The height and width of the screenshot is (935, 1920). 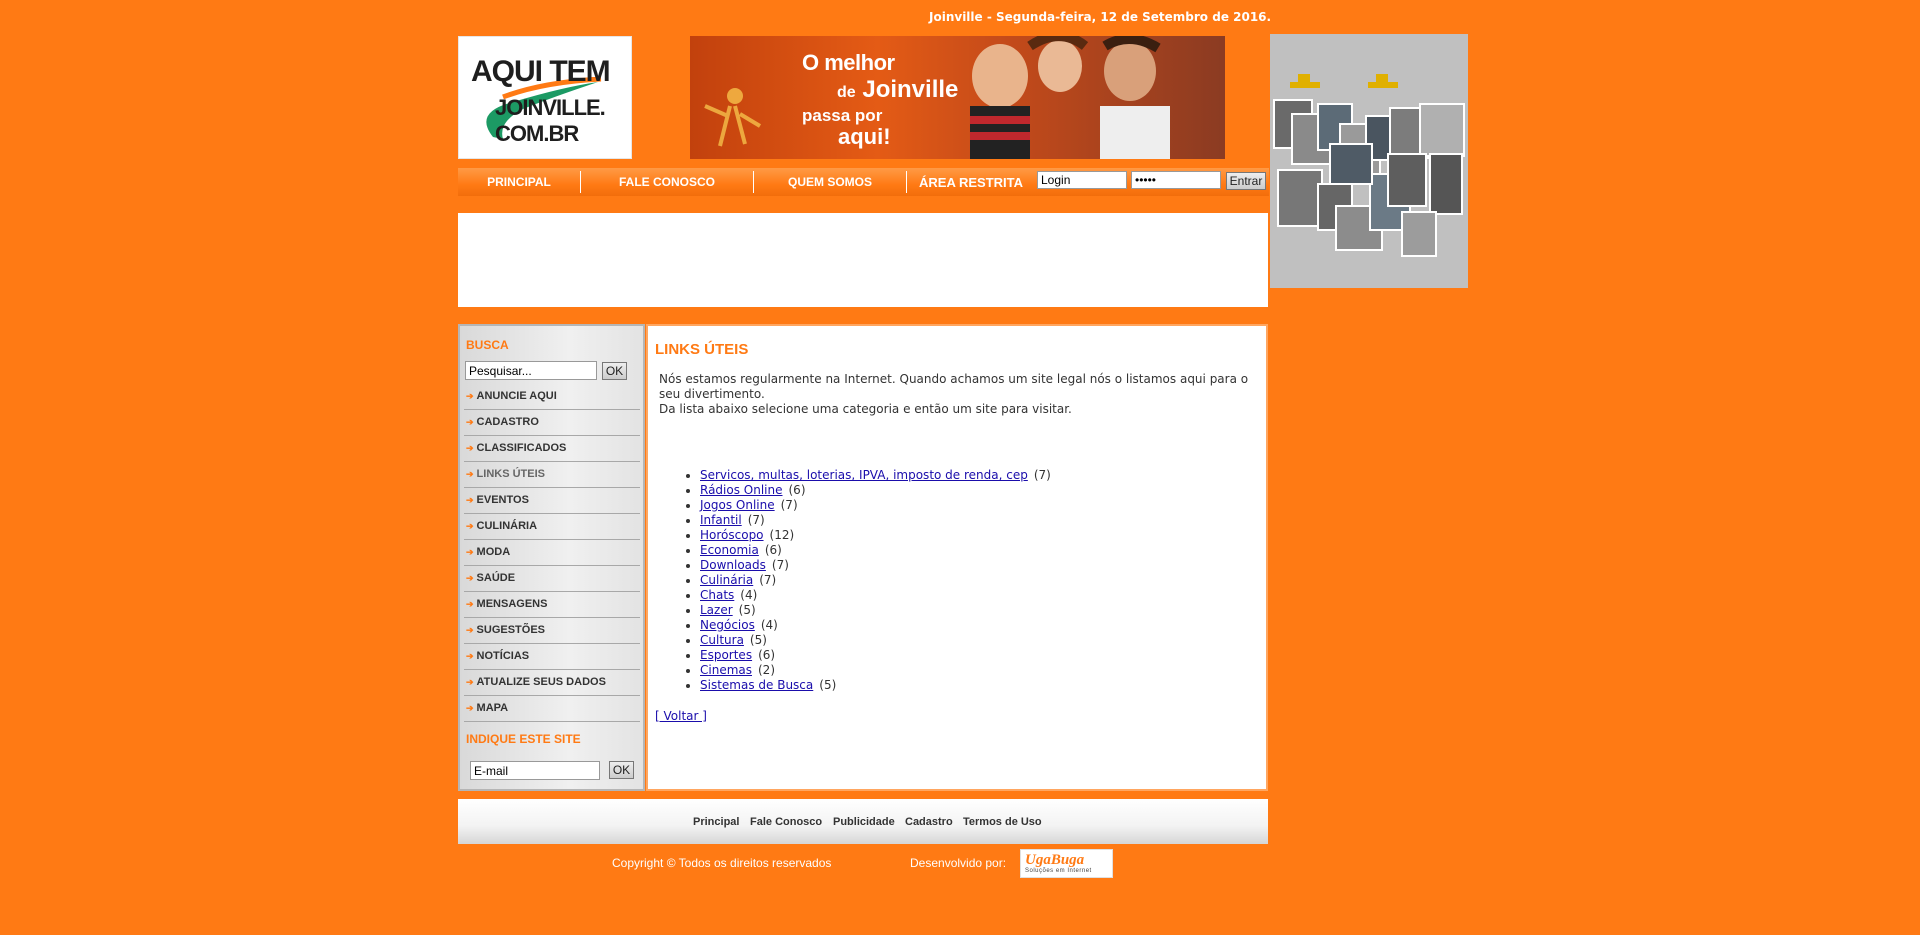 What do you see at coordinates (552, 449) in the screenshot?
I see `menu-classificados: ➔ CLASSIFICADOS` at bounding box center [552, 449].